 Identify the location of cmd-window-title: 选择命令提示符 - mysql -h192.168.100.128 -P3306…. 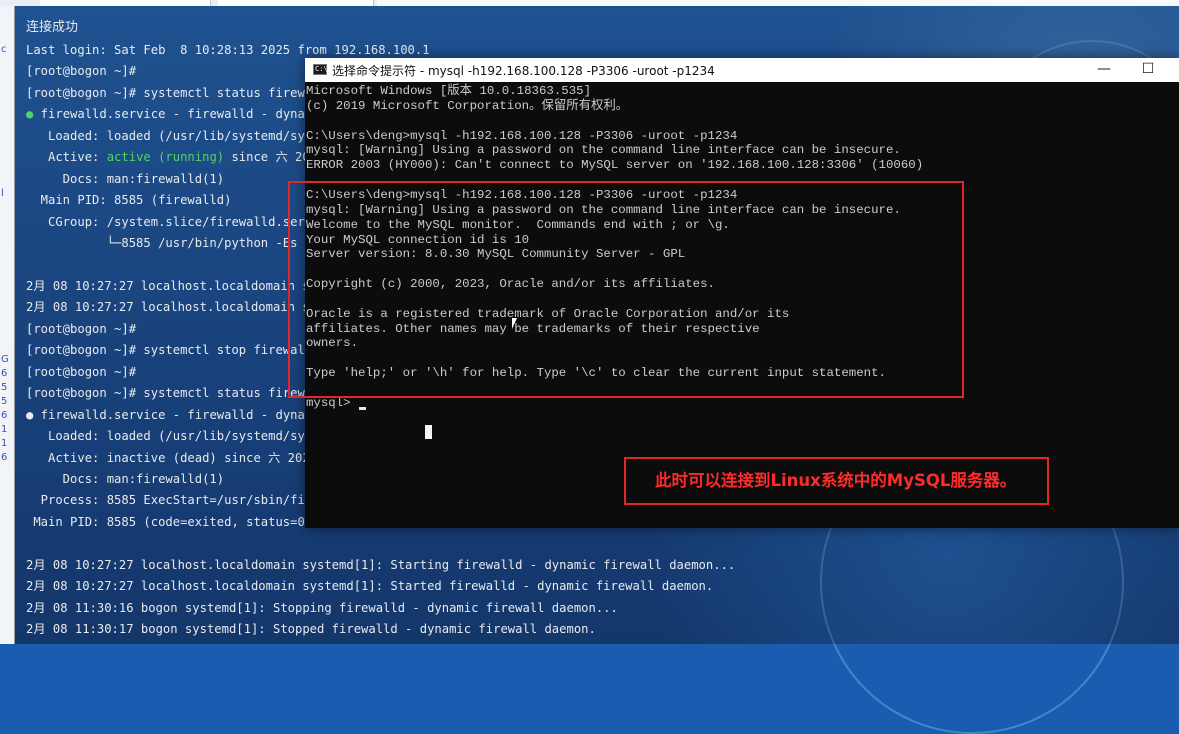
(523, 71).